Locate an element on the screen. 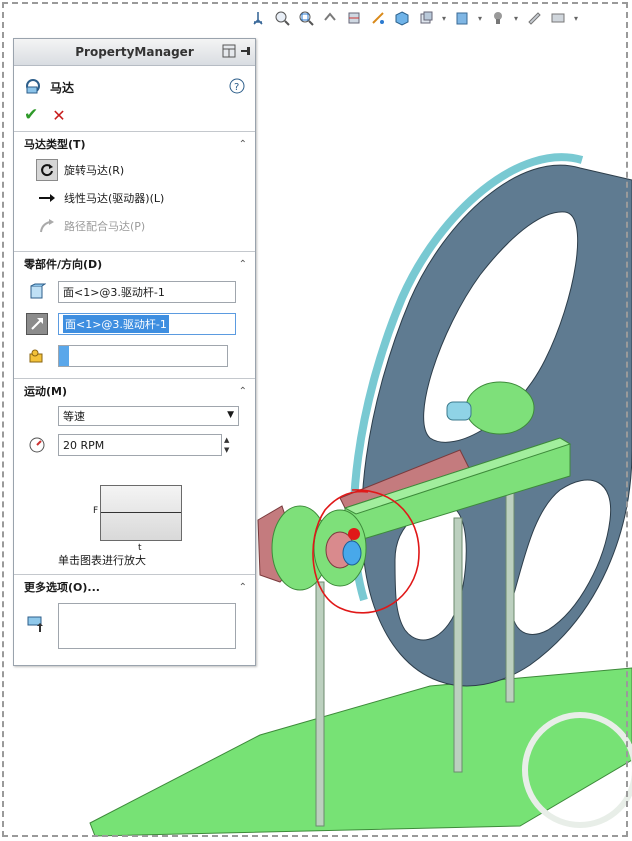  flywheel-hub is located at coordinates (500, 408).